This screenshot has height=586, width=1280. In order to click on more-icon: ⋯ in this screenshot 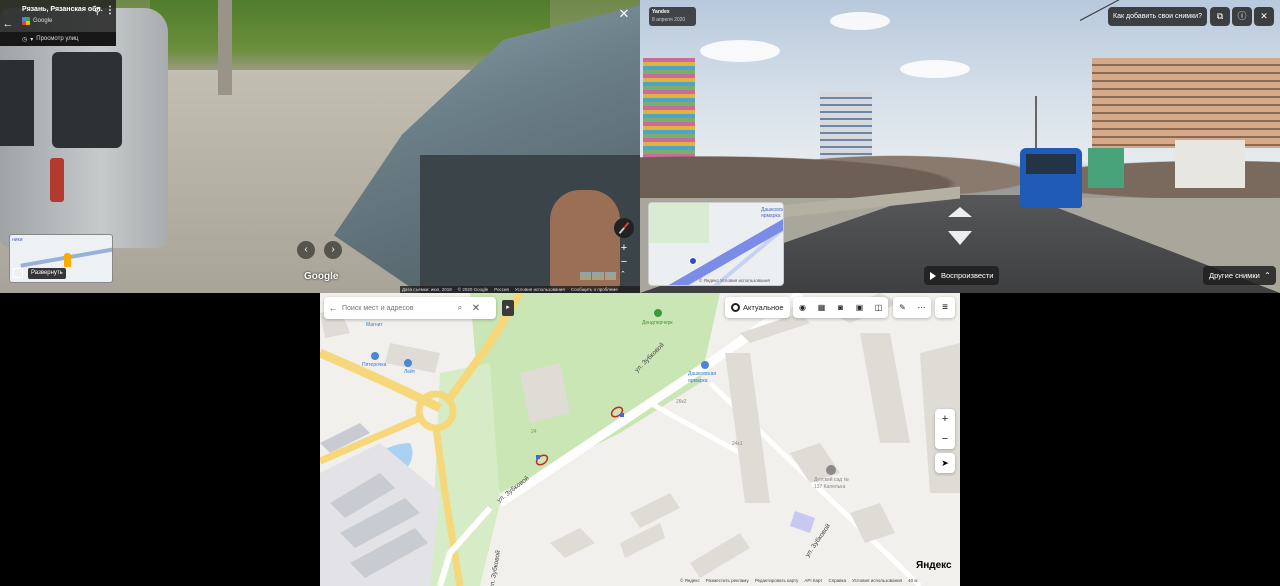, I will do `click(921, 307)`.